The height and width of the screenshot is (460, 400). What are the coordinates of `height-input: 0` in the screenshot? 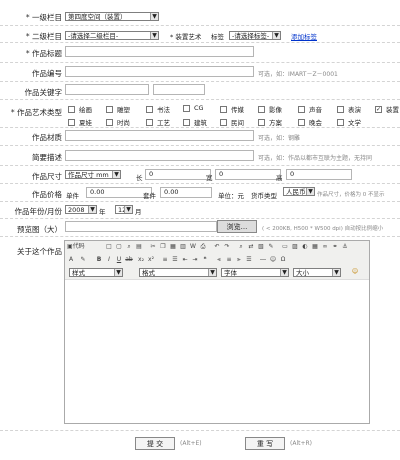 It's located at (319, 174).